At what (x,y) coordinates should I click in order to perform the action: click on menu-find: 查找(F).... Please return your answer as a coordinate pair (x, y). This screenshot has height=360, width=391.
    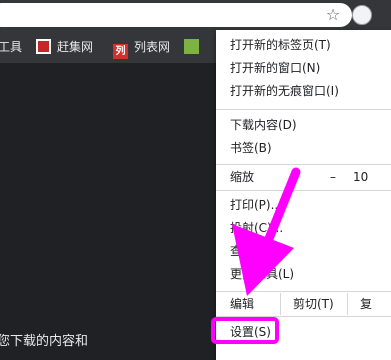
    Looking at the image, I should click on (256, 251).